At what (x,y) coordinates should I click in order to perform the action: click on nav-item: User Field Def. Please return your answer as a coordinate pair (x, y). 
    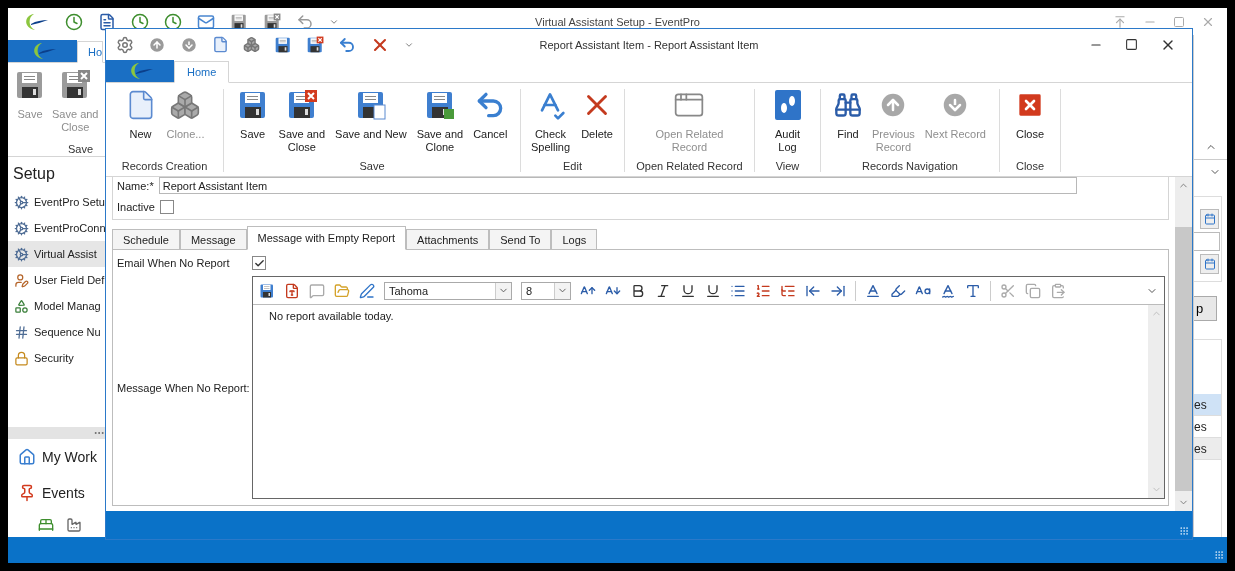
    Looking at the image, I should click on (56, 280).